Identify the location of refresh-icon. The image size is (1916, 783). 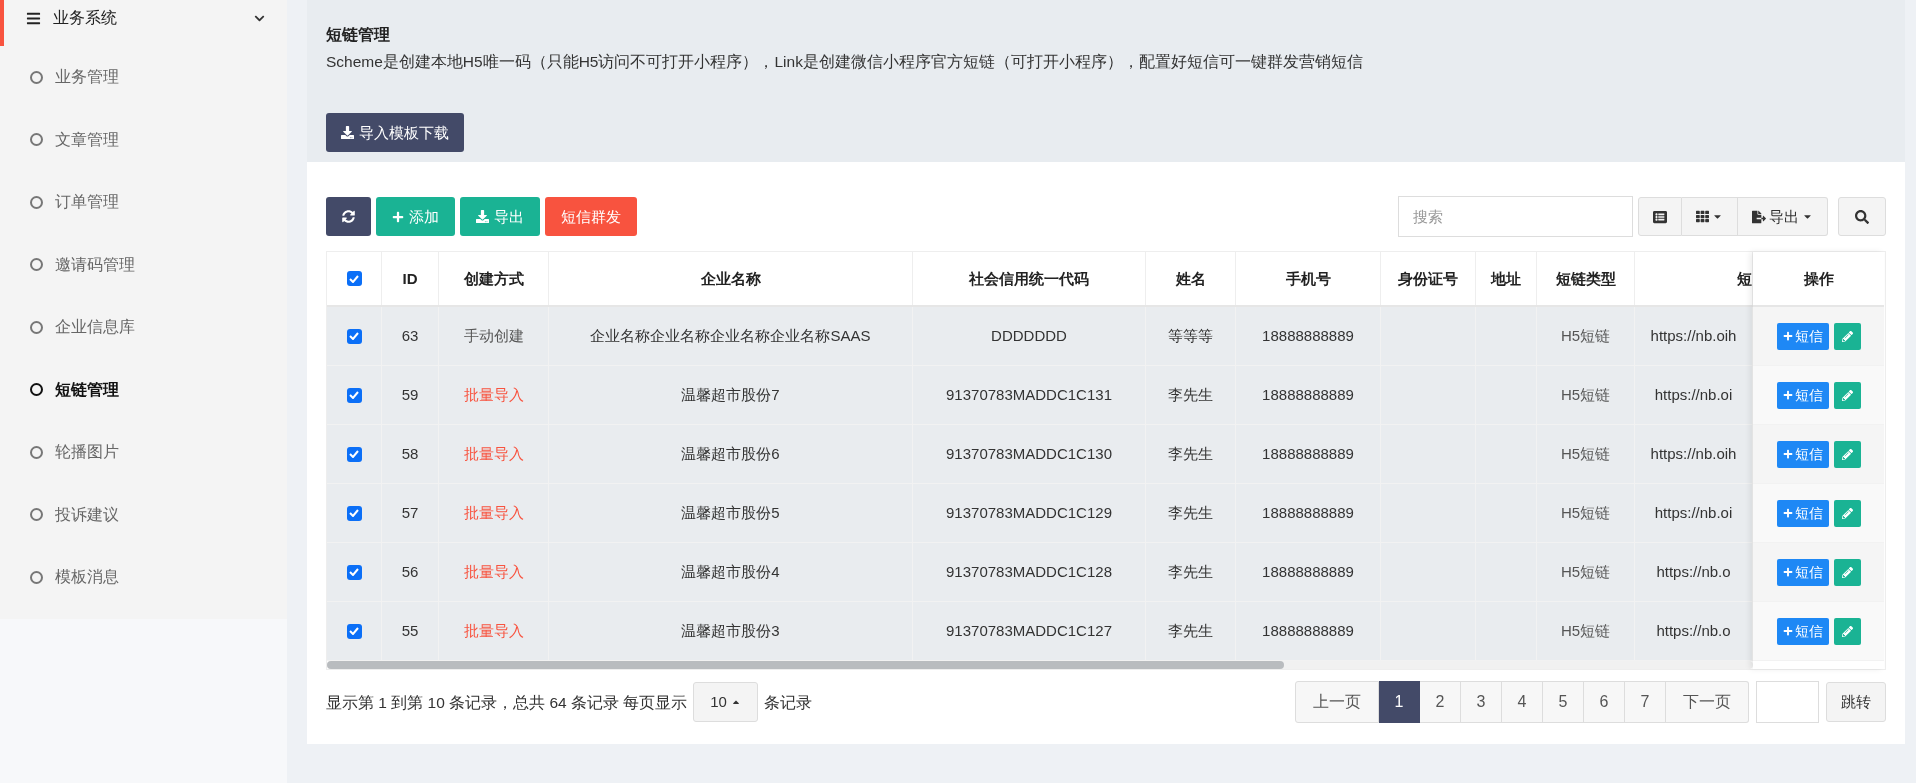
(348, 217).